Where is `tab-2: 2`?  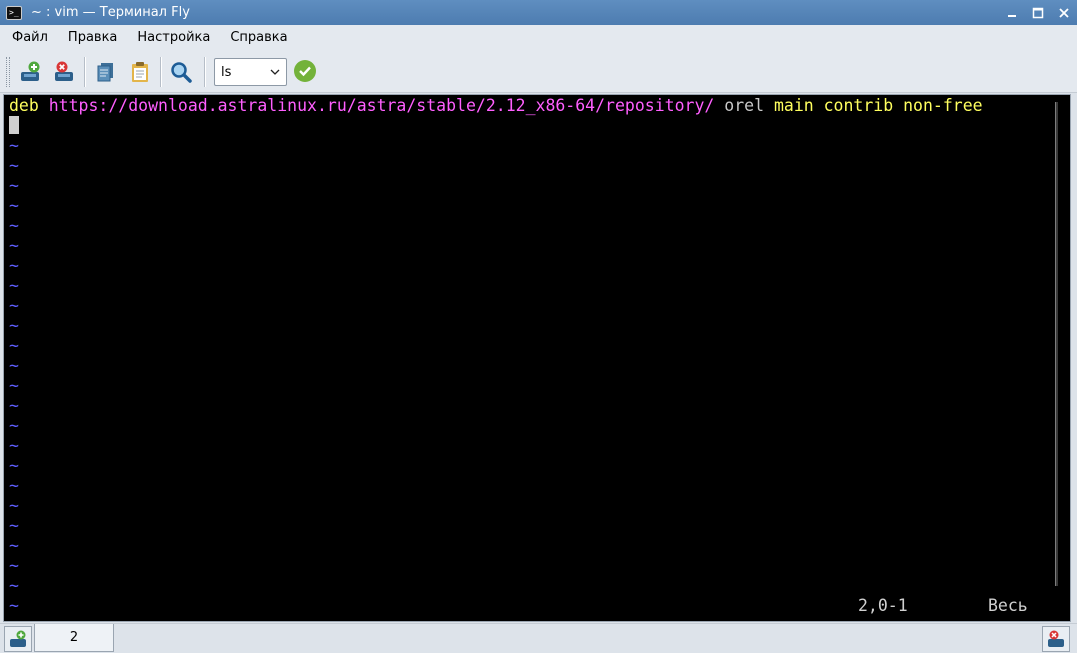 tab-2: 2 is located at coordinates (74, 638).